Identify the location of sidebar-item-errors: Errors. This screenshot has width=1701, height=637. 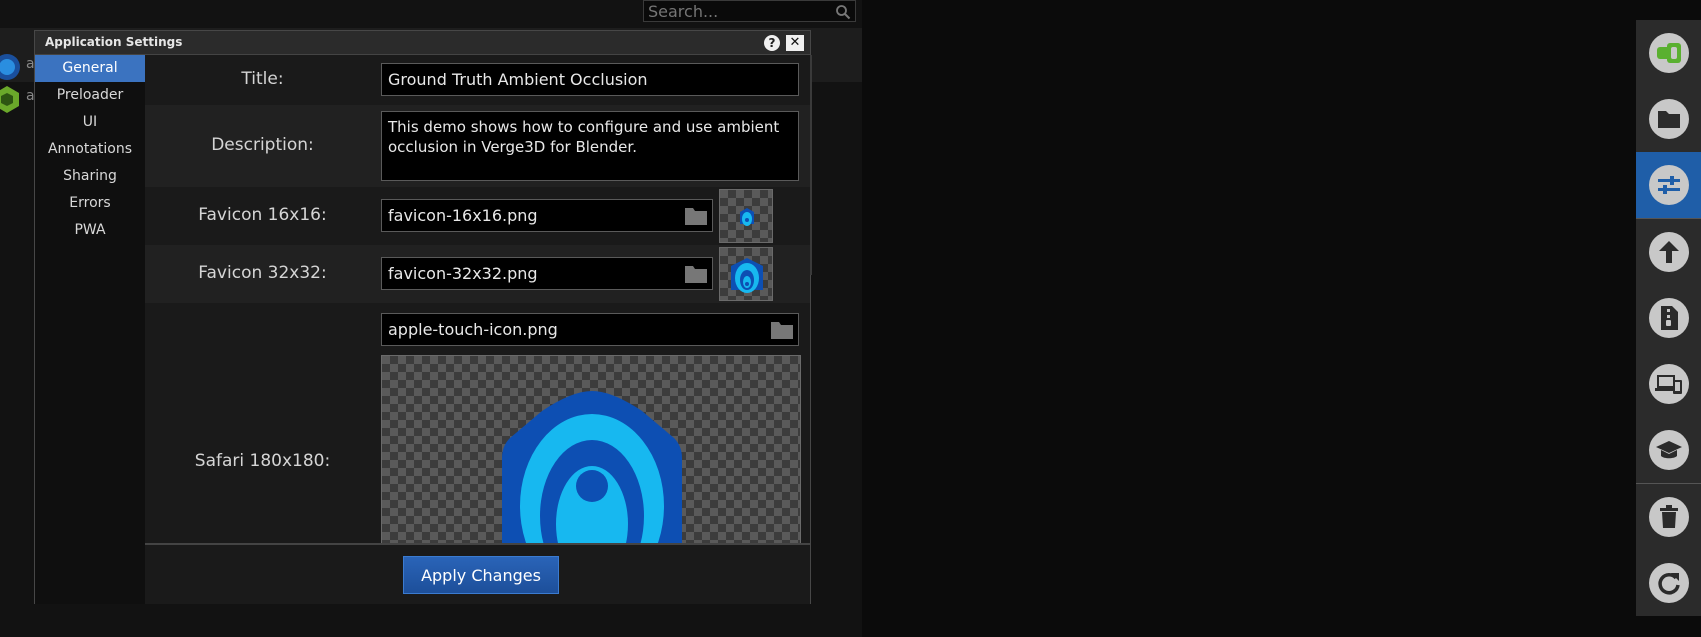
(90, 203).